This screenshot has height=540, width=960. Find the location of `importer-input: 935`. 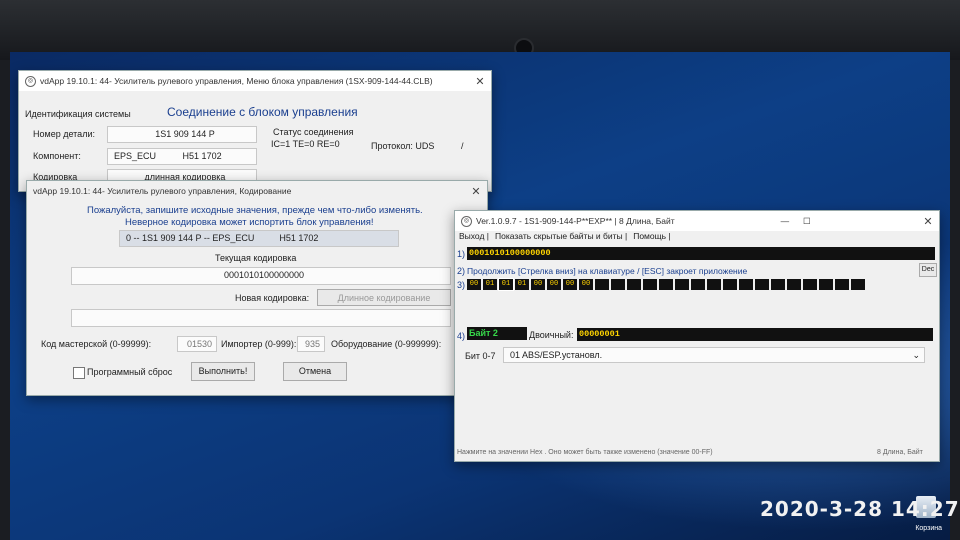

importer-input: 935 is located at coordinates (311, 344).